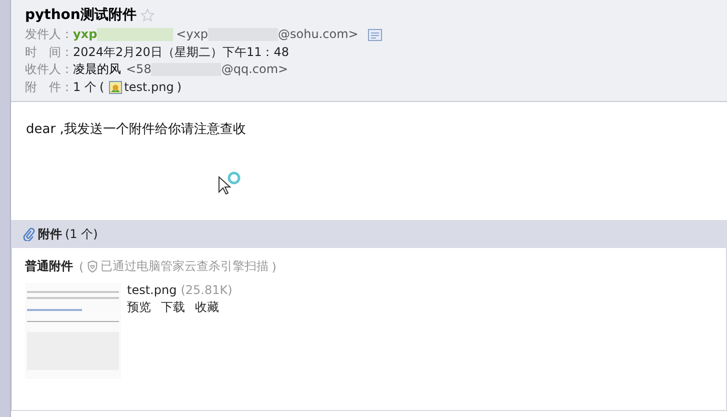 The width and height of the screenshot is (727, 417). Describe the element at coordinates (184, 266) in the screenshot. I see `scan-note: 已通过电脑管家云查杀引擎扫描` at that location.